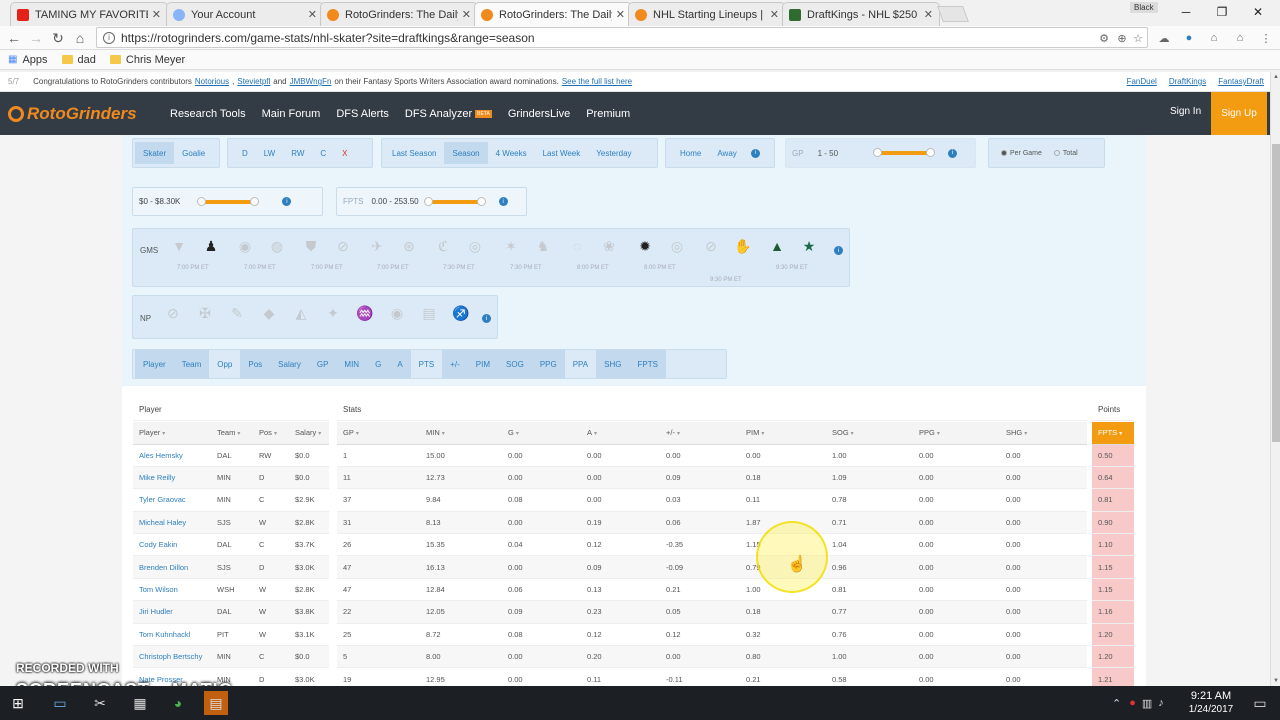  What do you see at coordinates (562, 153) in the screenshot?
I see `range-last-week: Last Week` at bounding box center [562, 153].